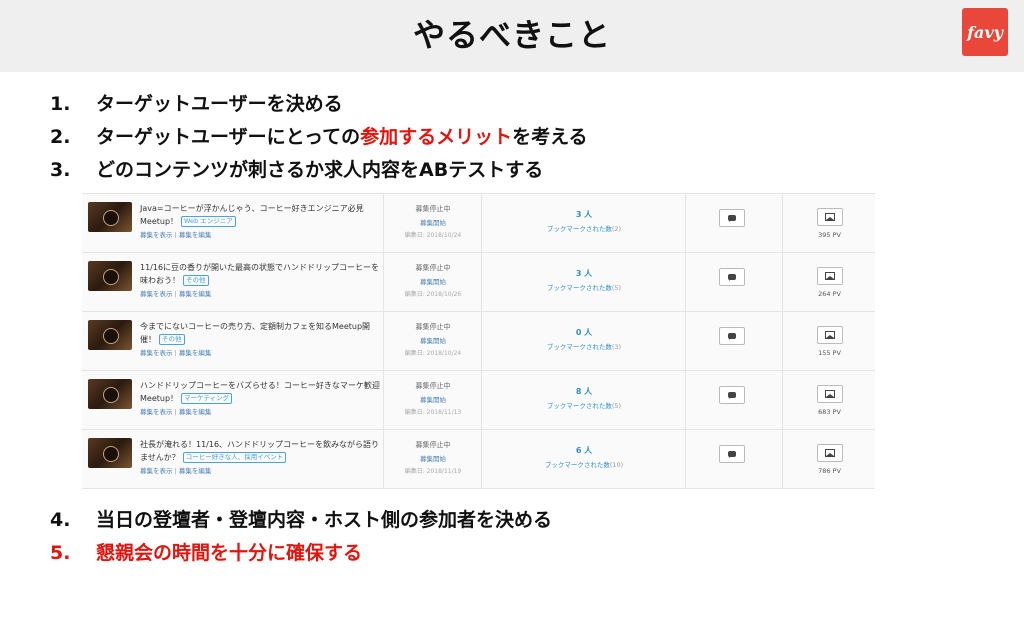 This screenshot has width=1024, height=640. I want to click on bookmark-info: ブックマークされた数(3), so click(584, 346).